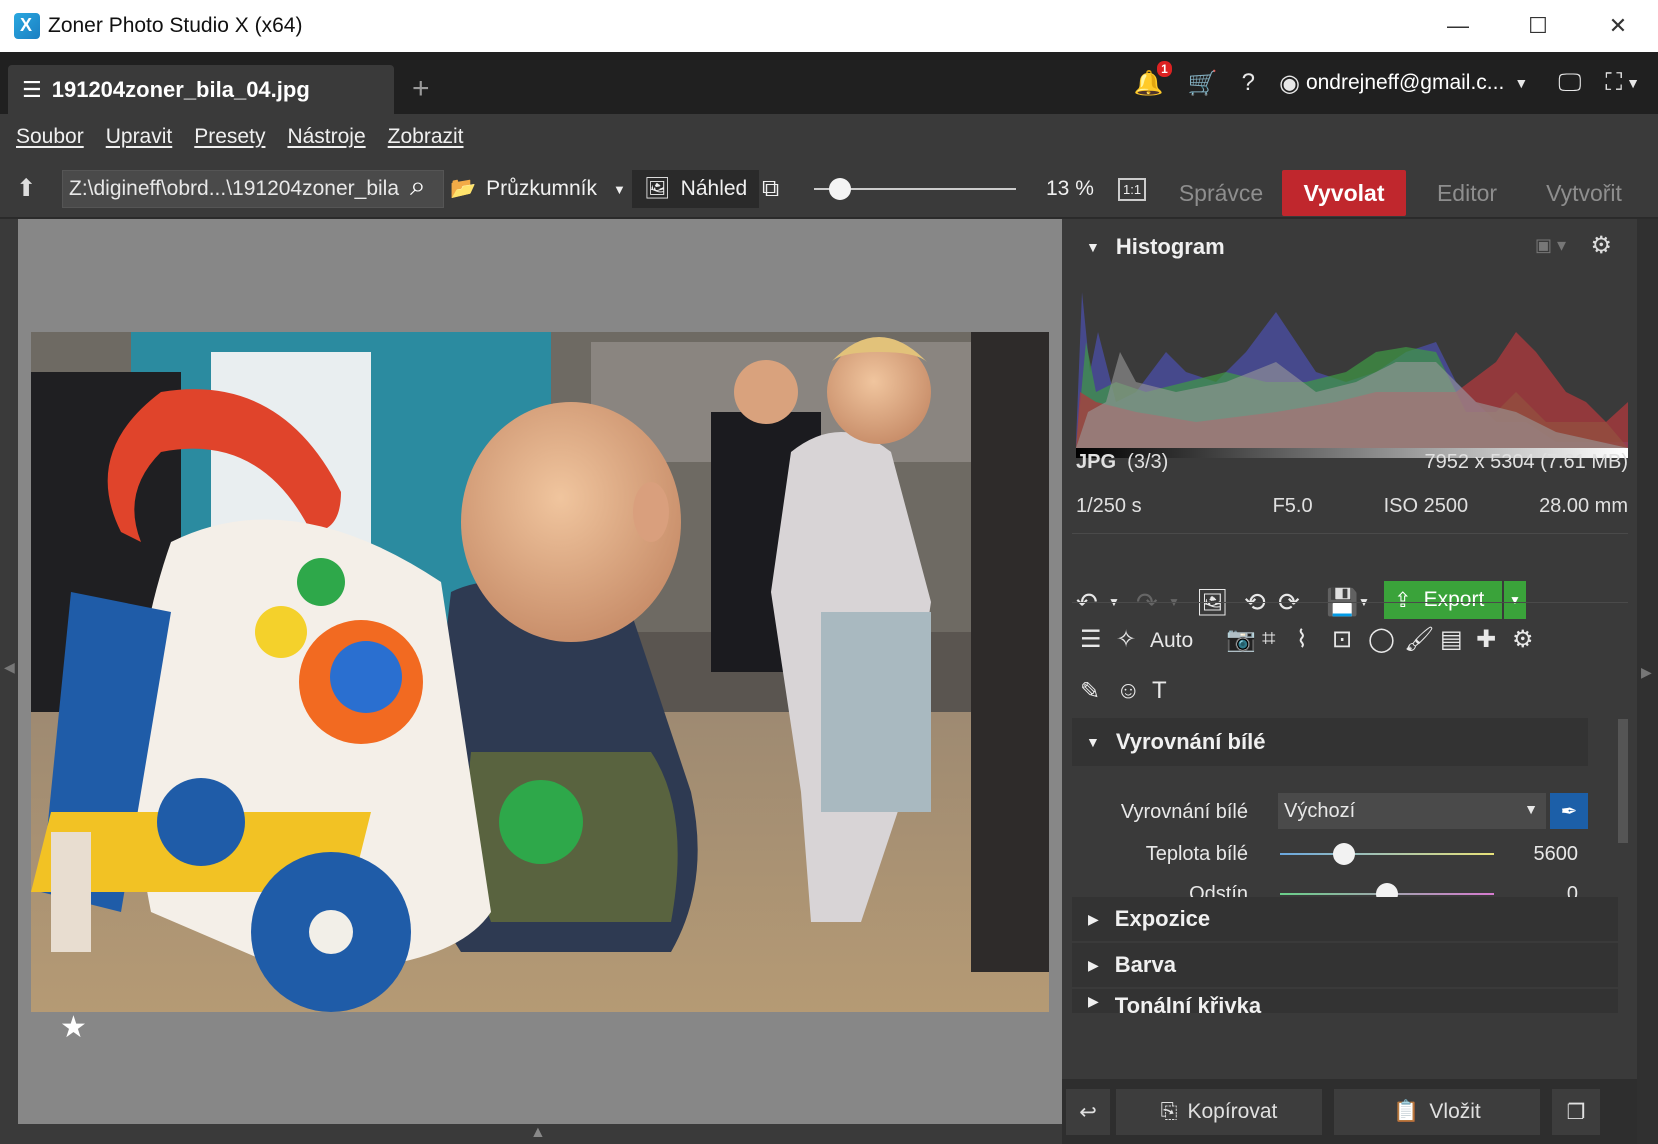 The height and width of the screenshot is (1144, 1658). What do you see at coordinates (1455, 1111) in the screenshot?
I see `paste-label: Vložit` at bounding box center [1455, 1111].